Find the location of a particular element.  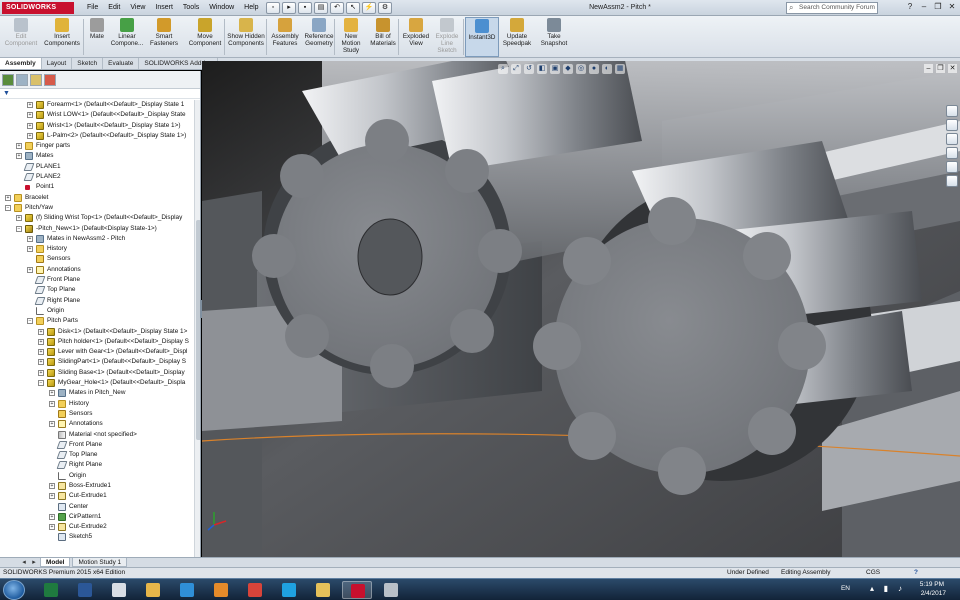

rebuild-icon: ⚡ is located at coordinates (369, 8).